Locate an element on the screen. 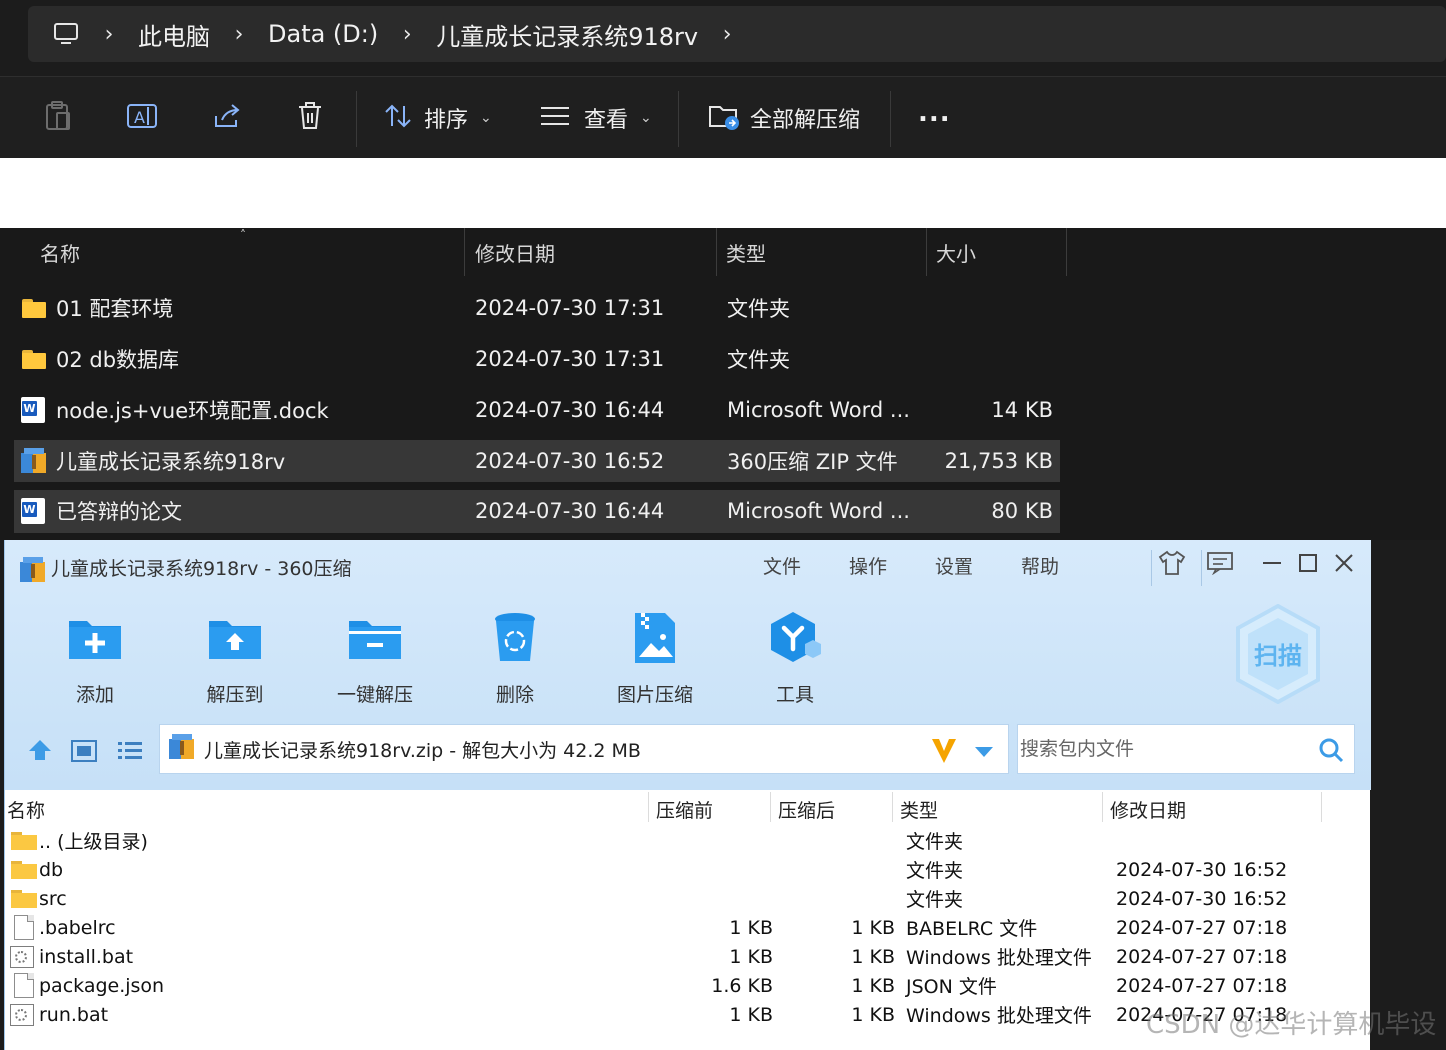  toolbar-divider is located at coordinates (890, 119).